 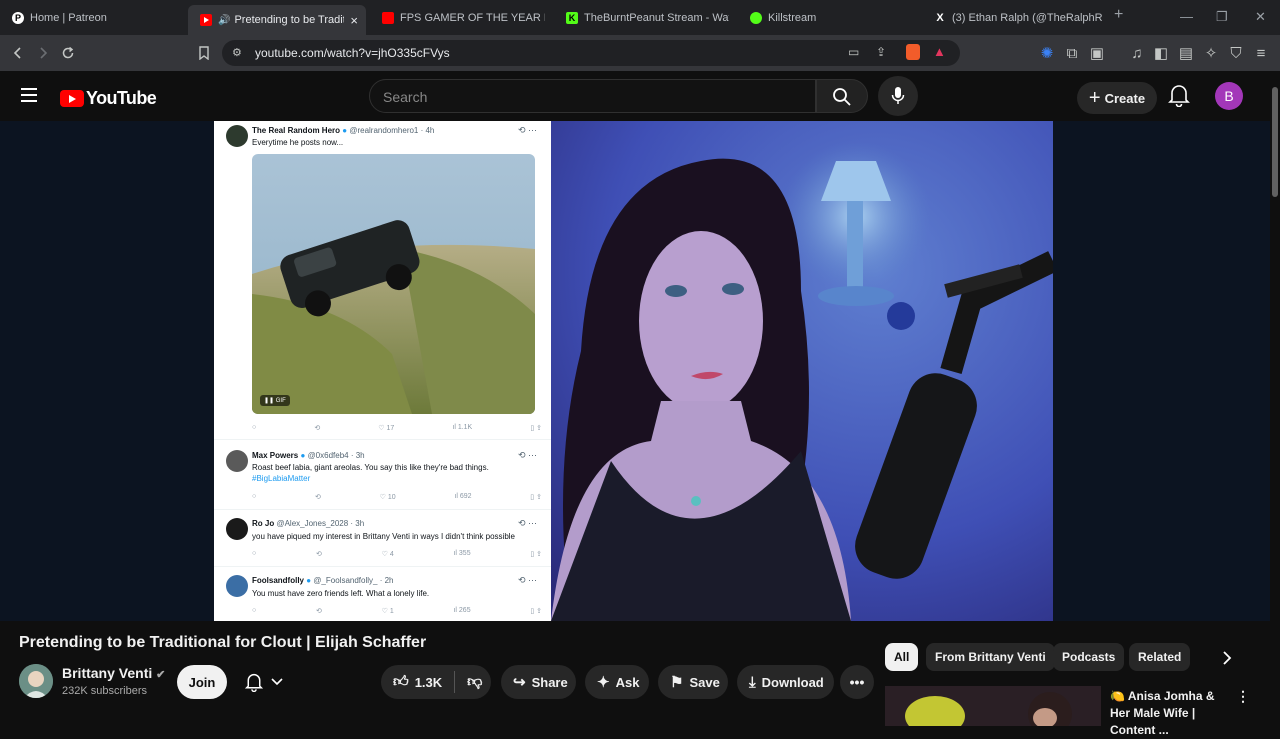 I want to click on like-dislike-group: 👍︎ 1.3K 👎︎, so click(x=436, y=682).